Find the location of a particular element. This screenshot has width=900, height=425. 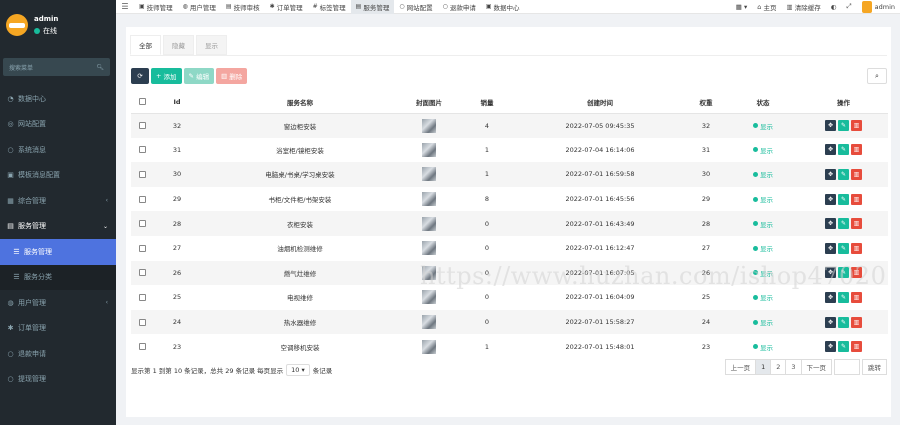

table-row: 24 热水器维修 0 2022-07-01 15:58:27 24 显示 ✥ ✎ ▥ is located at coordinates (509, 322).